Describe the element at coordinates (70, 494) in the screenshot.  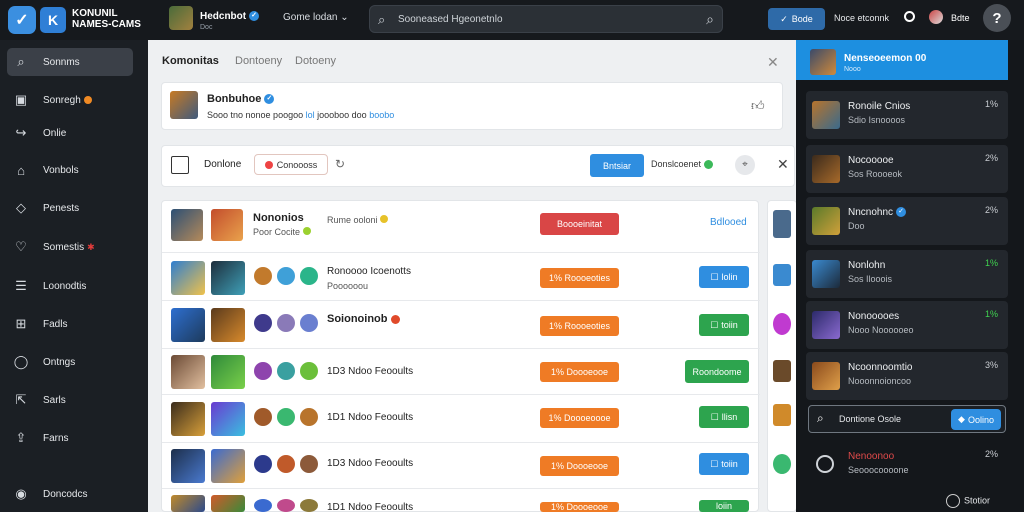
I see `sidebar-item-11: ◉ Doncodcs` at that location.